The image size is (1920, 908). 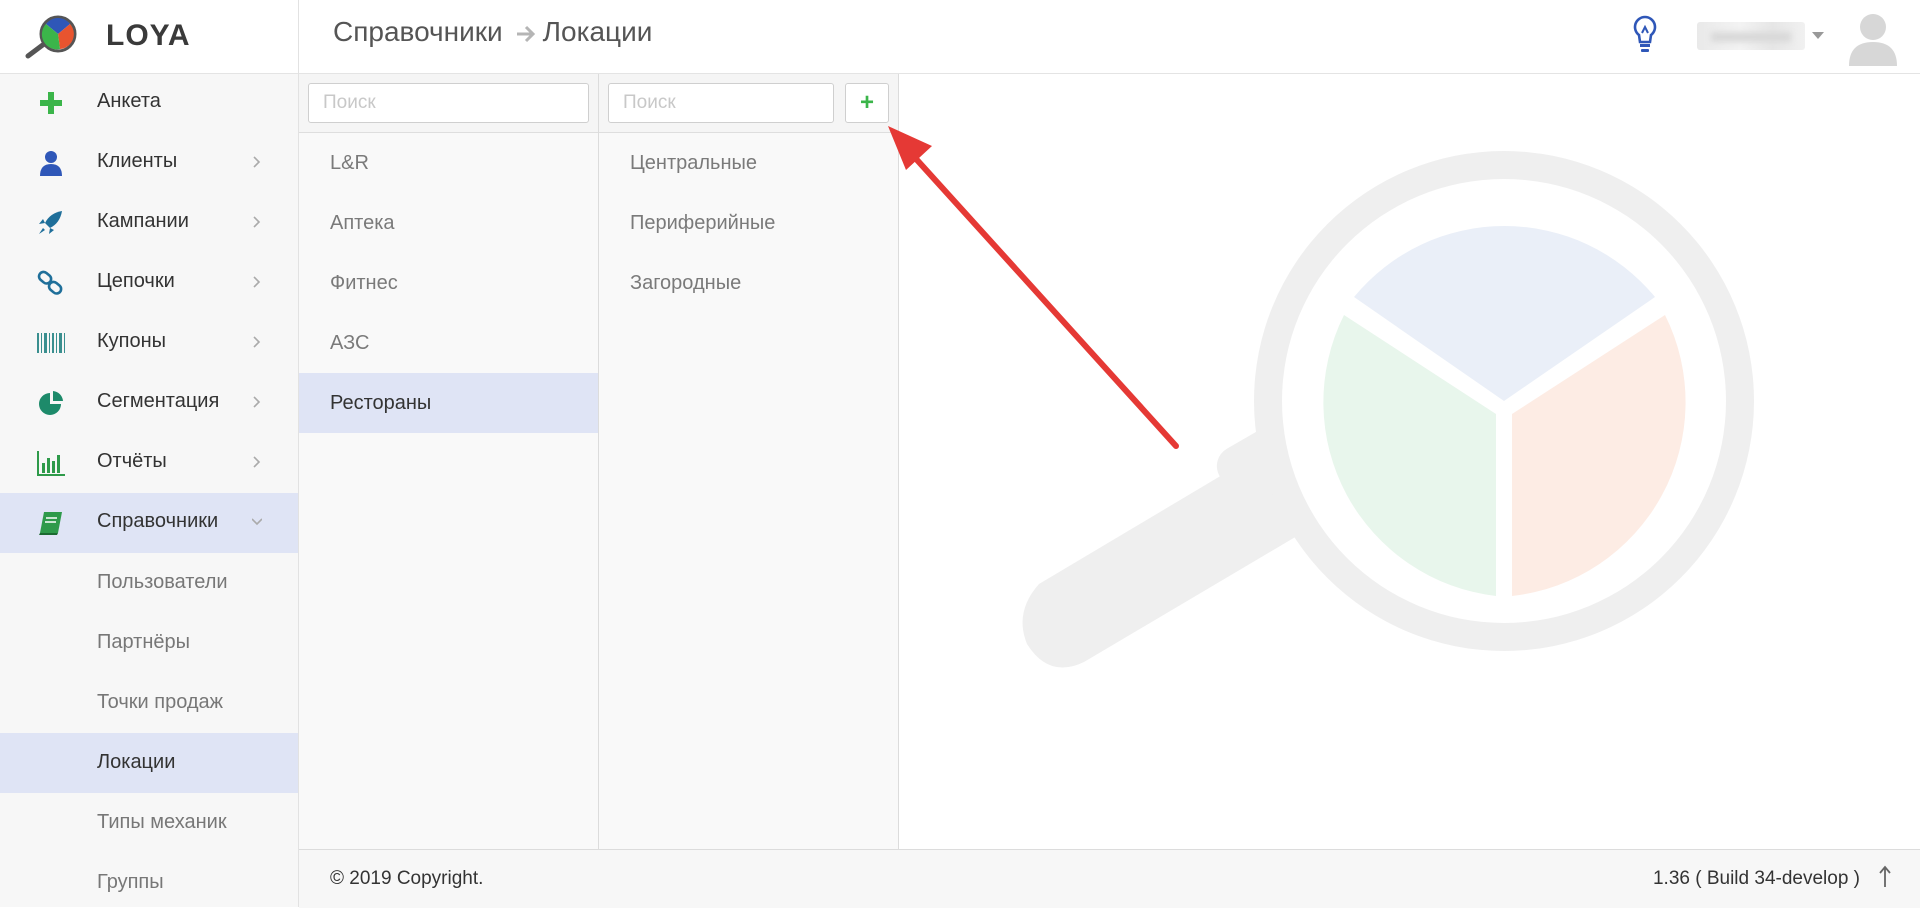 I want to click on breadcrumb-current: Локации, so click(x=597, y=31).